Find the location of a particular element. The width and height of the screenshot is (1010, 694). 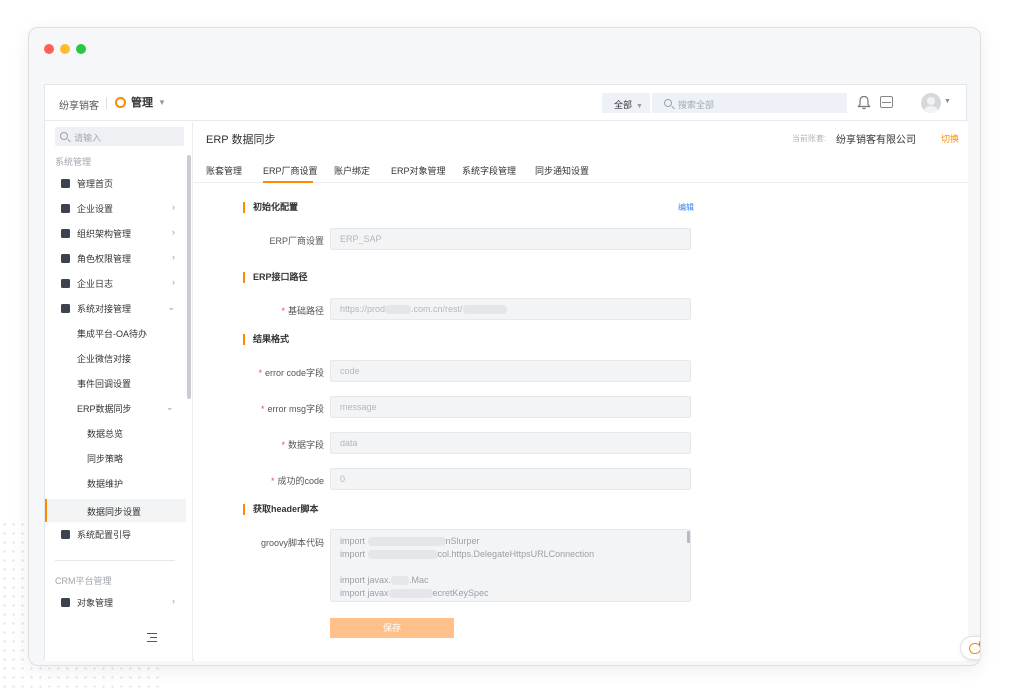

sidebar-item-config-guide: 系统配置引导 is located at coordinates (123, 534).